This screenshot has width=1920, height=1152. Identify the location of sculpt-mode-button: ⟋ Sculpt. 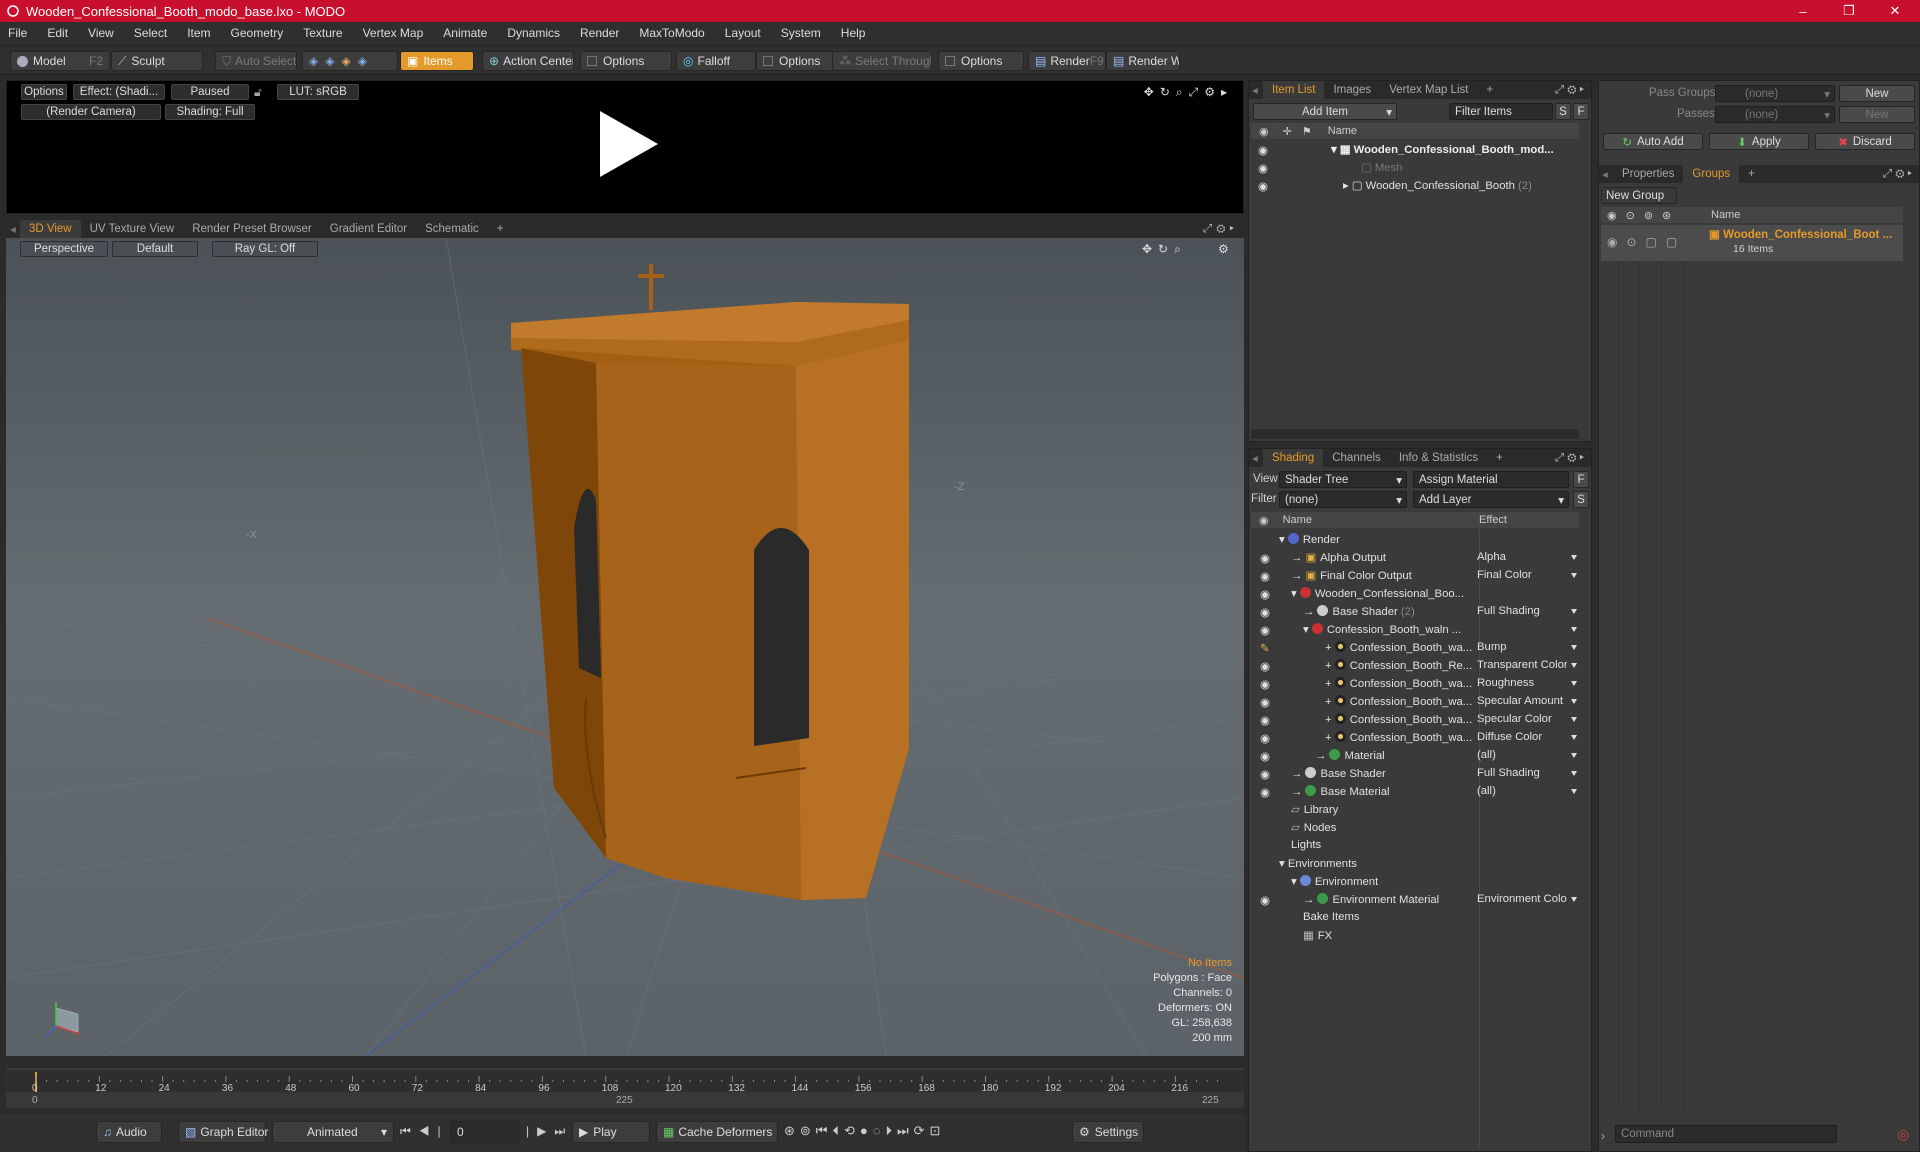
(157, 61).